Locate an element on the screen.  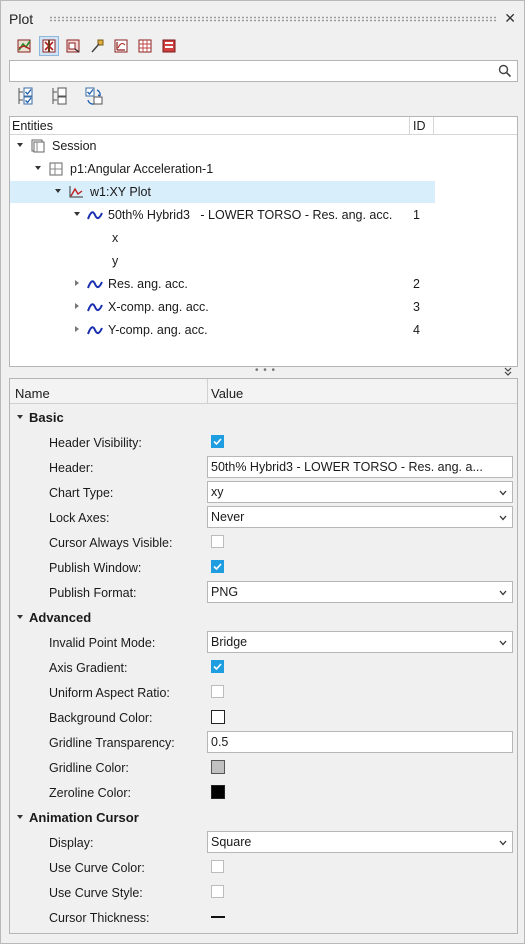
prop-label: Chart Type: is located at coordinates (81, 493).